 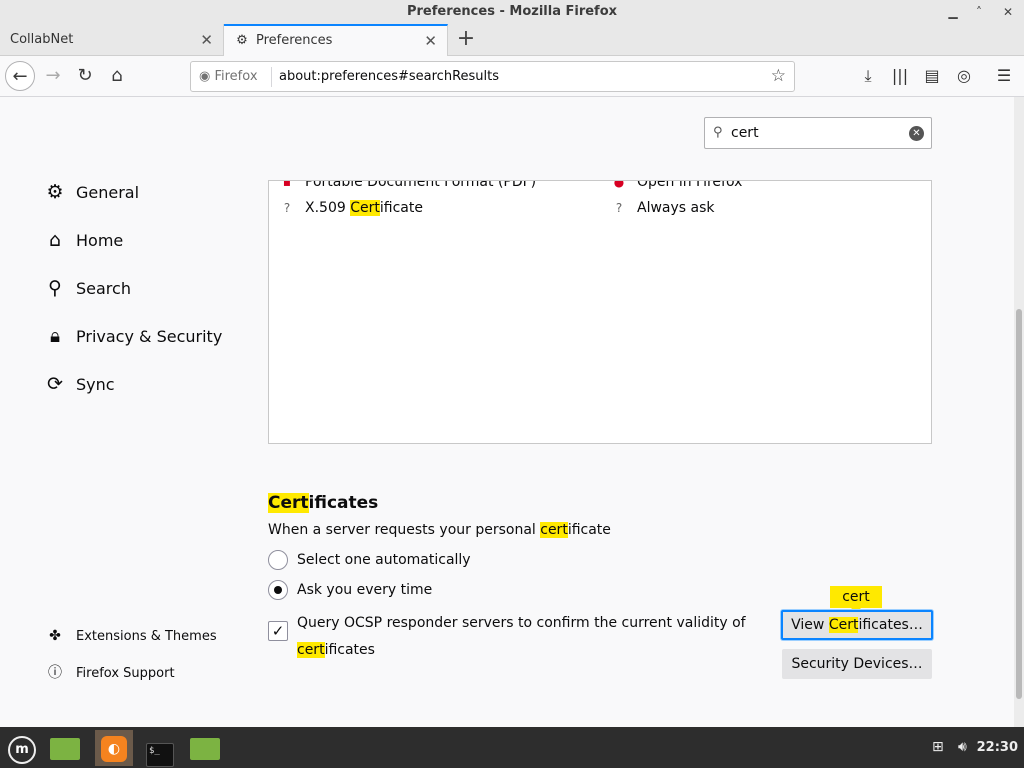 What do you see at coordinates (278, 631) in the screenshot?
I see `ocsp-checkbox: ✓` at bounding box center [278, 631].